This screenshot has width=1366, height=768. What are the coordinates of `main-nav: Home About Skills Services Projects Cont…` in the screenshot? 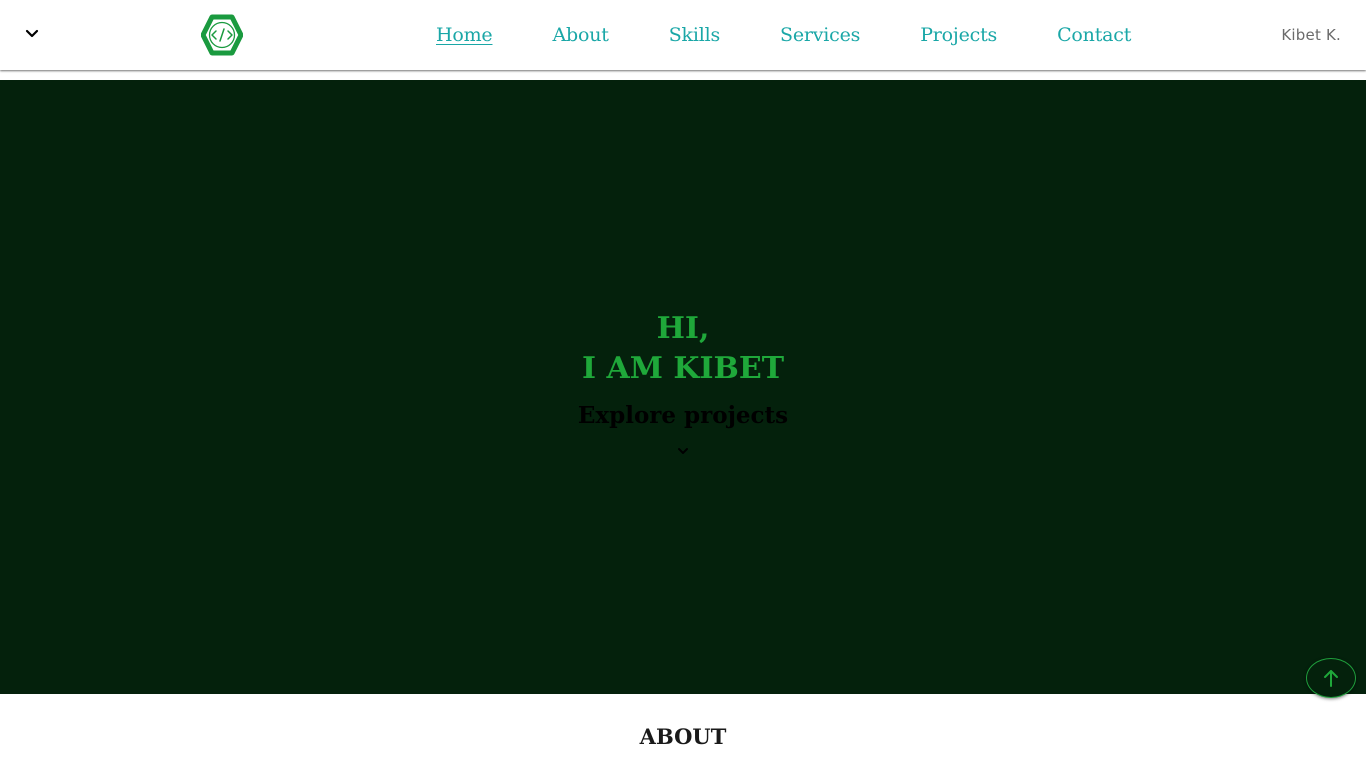 It's located at (813, 35).